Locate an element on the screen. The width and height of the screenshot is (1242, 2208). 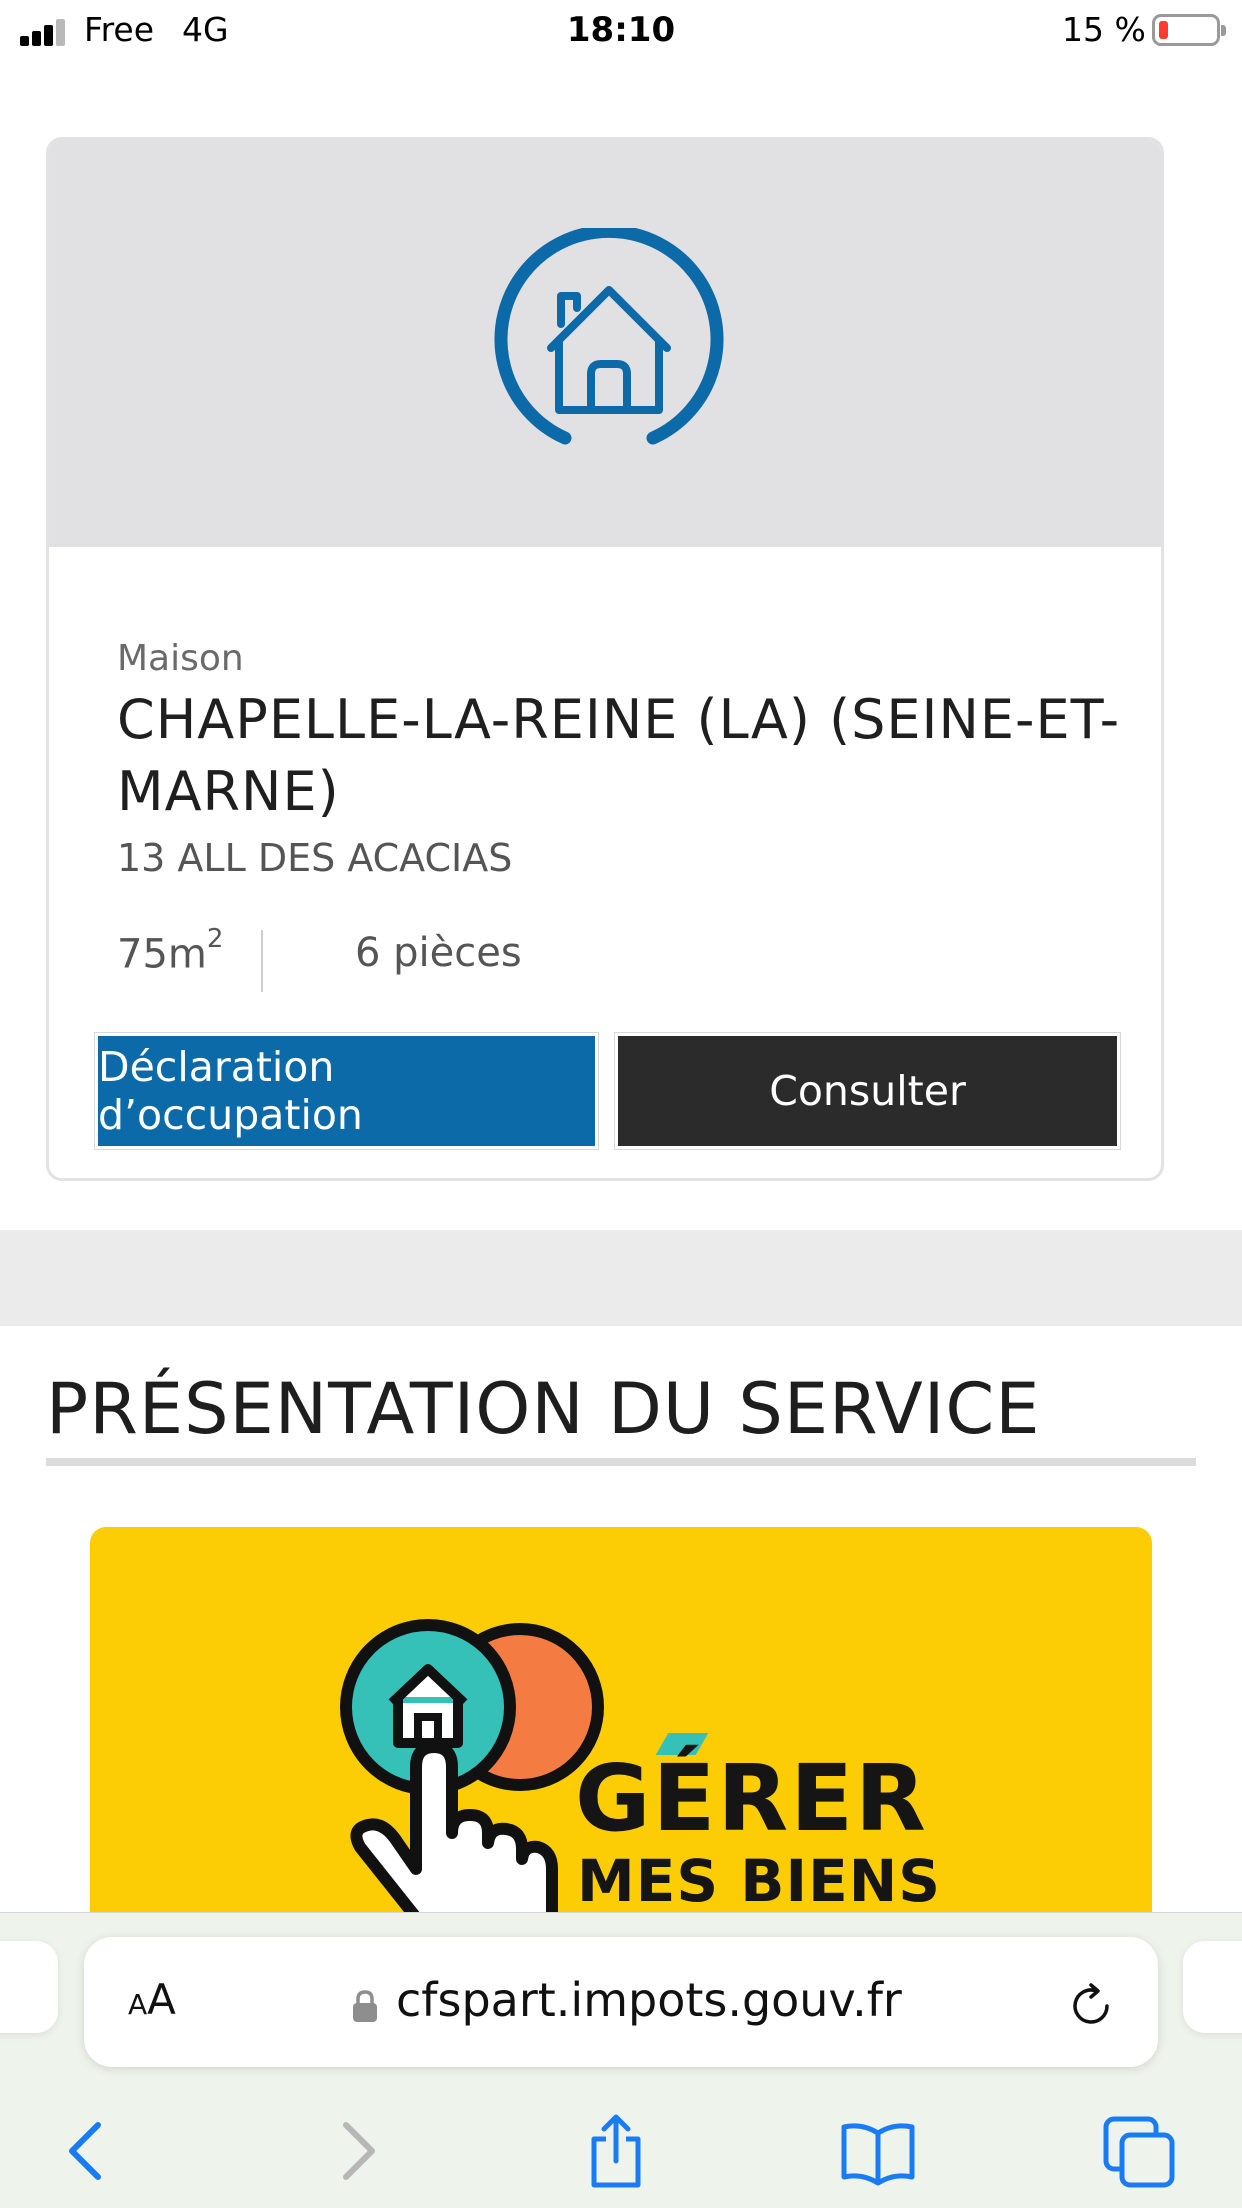
property-type: Maison is located at coordinates (180, 658).